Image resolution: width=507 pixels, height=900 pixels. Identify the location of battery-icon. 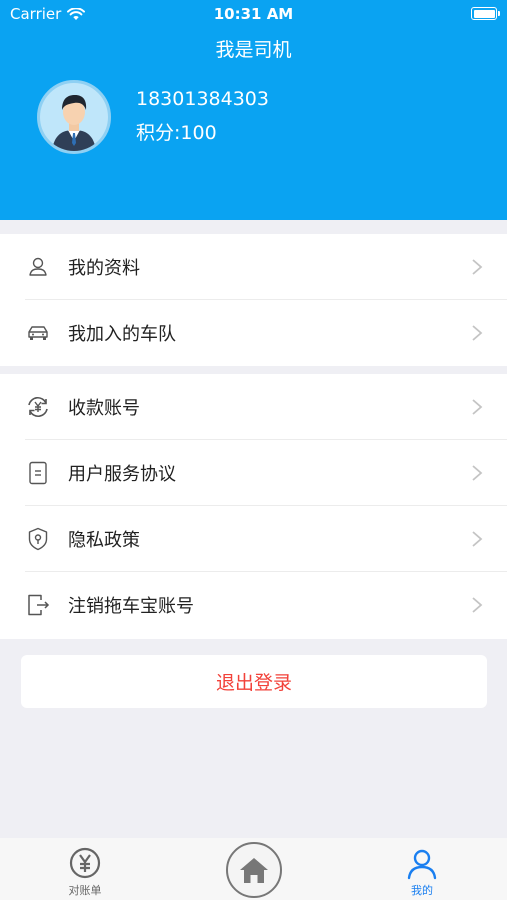
(485, 13).